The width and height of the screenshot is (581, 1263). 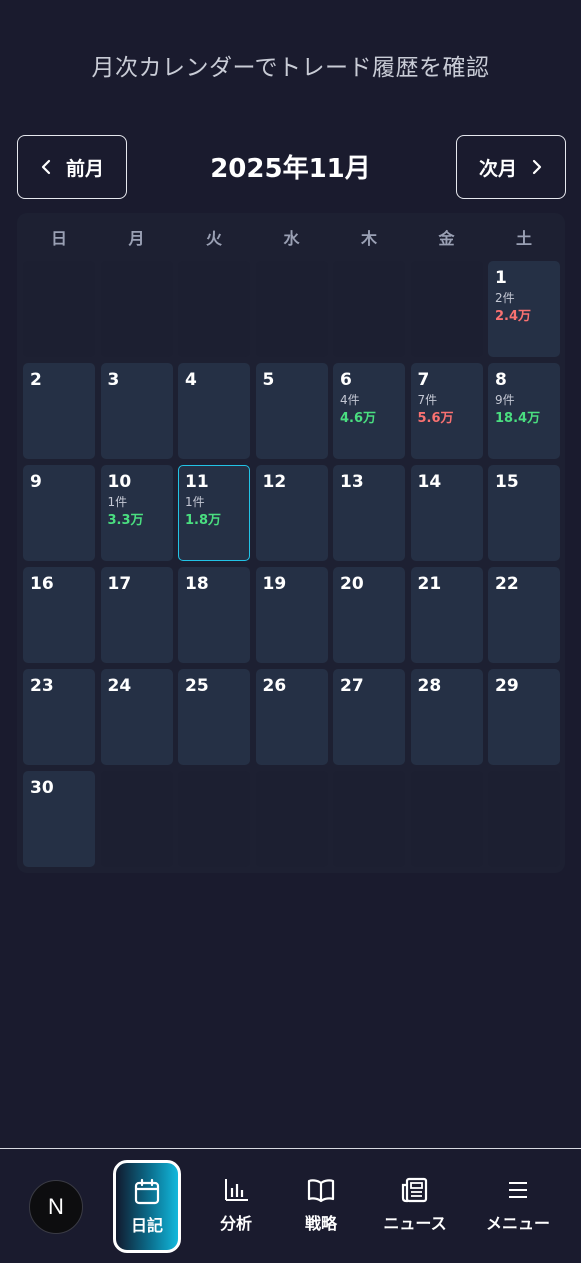 What do you see at coordinates (117, 502) in the screenshot?
I see `trade-count: 1件` at bounding box center [117, 502].